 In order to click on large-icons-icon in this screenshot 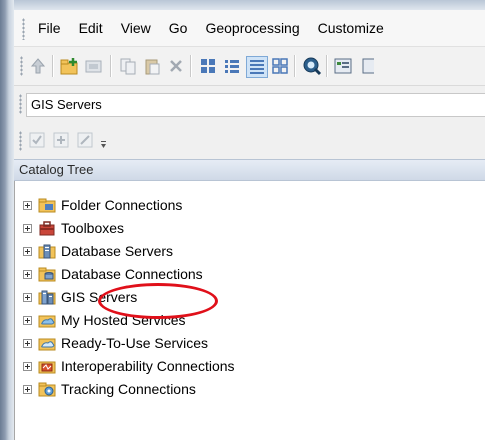, I will do `click(208, 66)`.